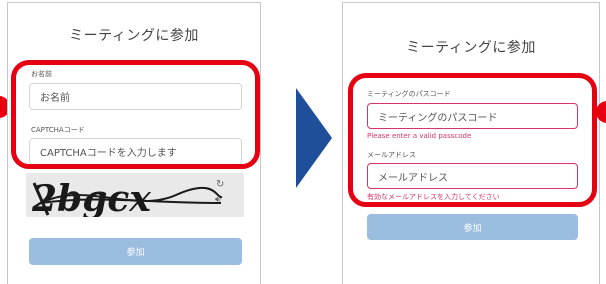 This screenshot has height=284, width=606. I want to click on next-step-arrow, so click(314, 138).